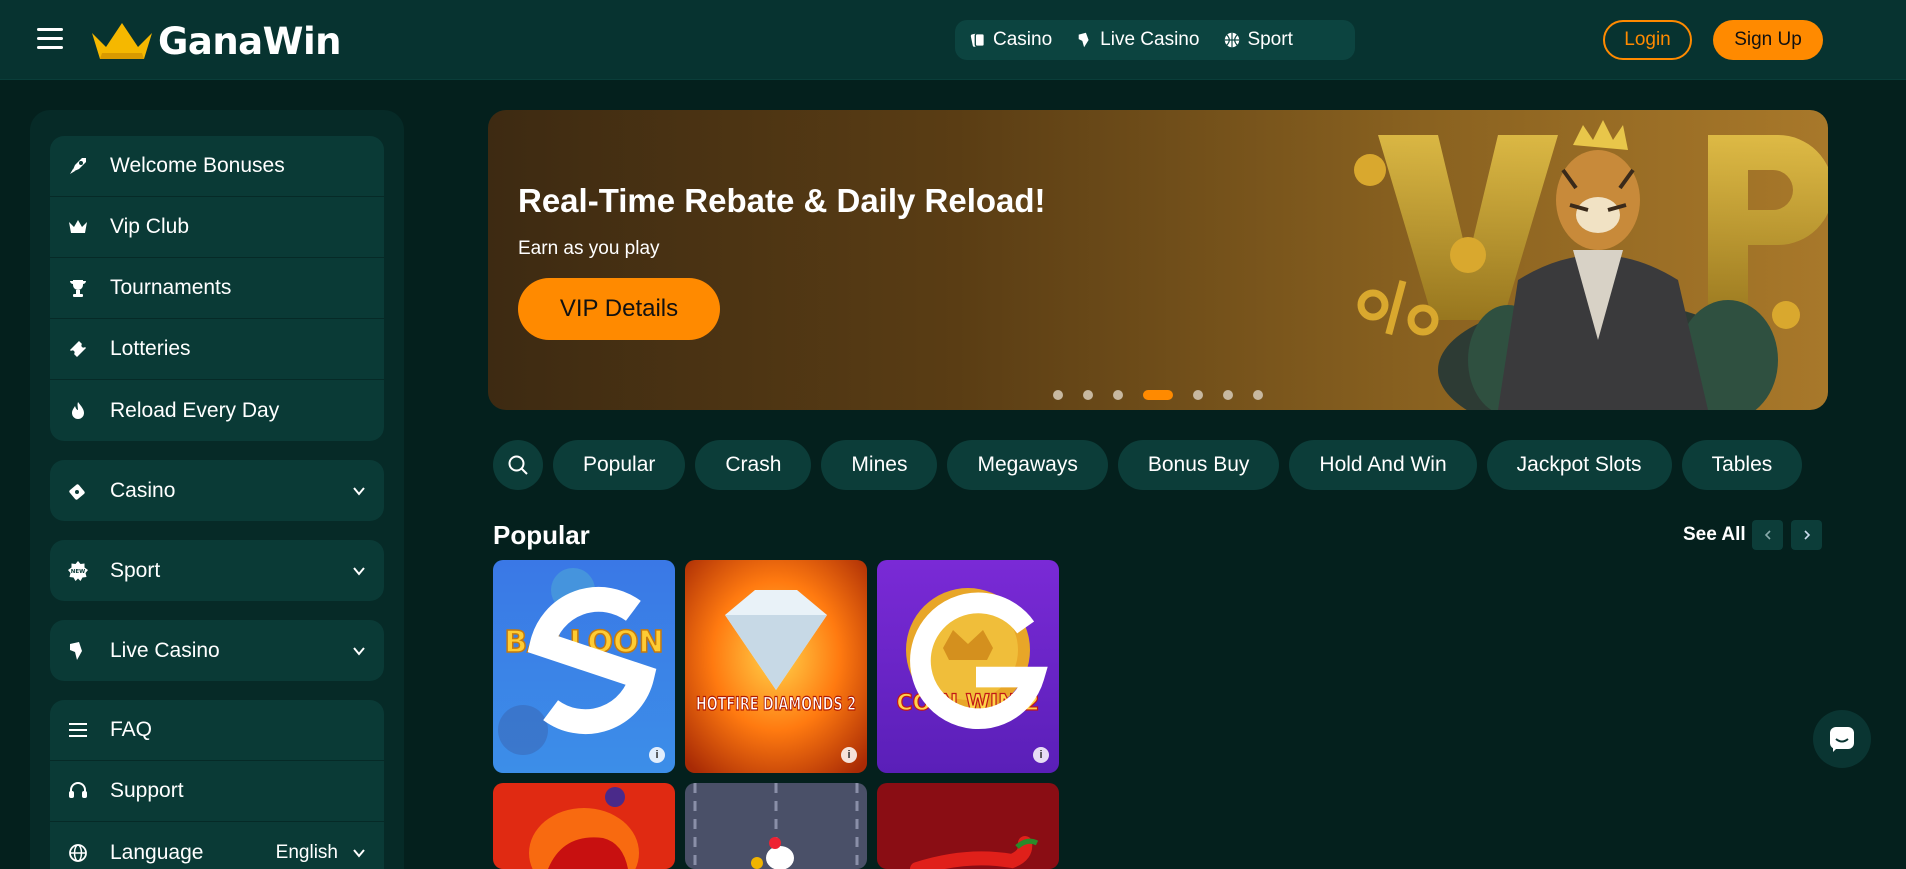 The height and width of the screenshot is (869, 1906). What do you see at coordinates (1023, 39) in the screenshot?
I see `nav-casino-label: Casino` at bounding box center [1023, 39].